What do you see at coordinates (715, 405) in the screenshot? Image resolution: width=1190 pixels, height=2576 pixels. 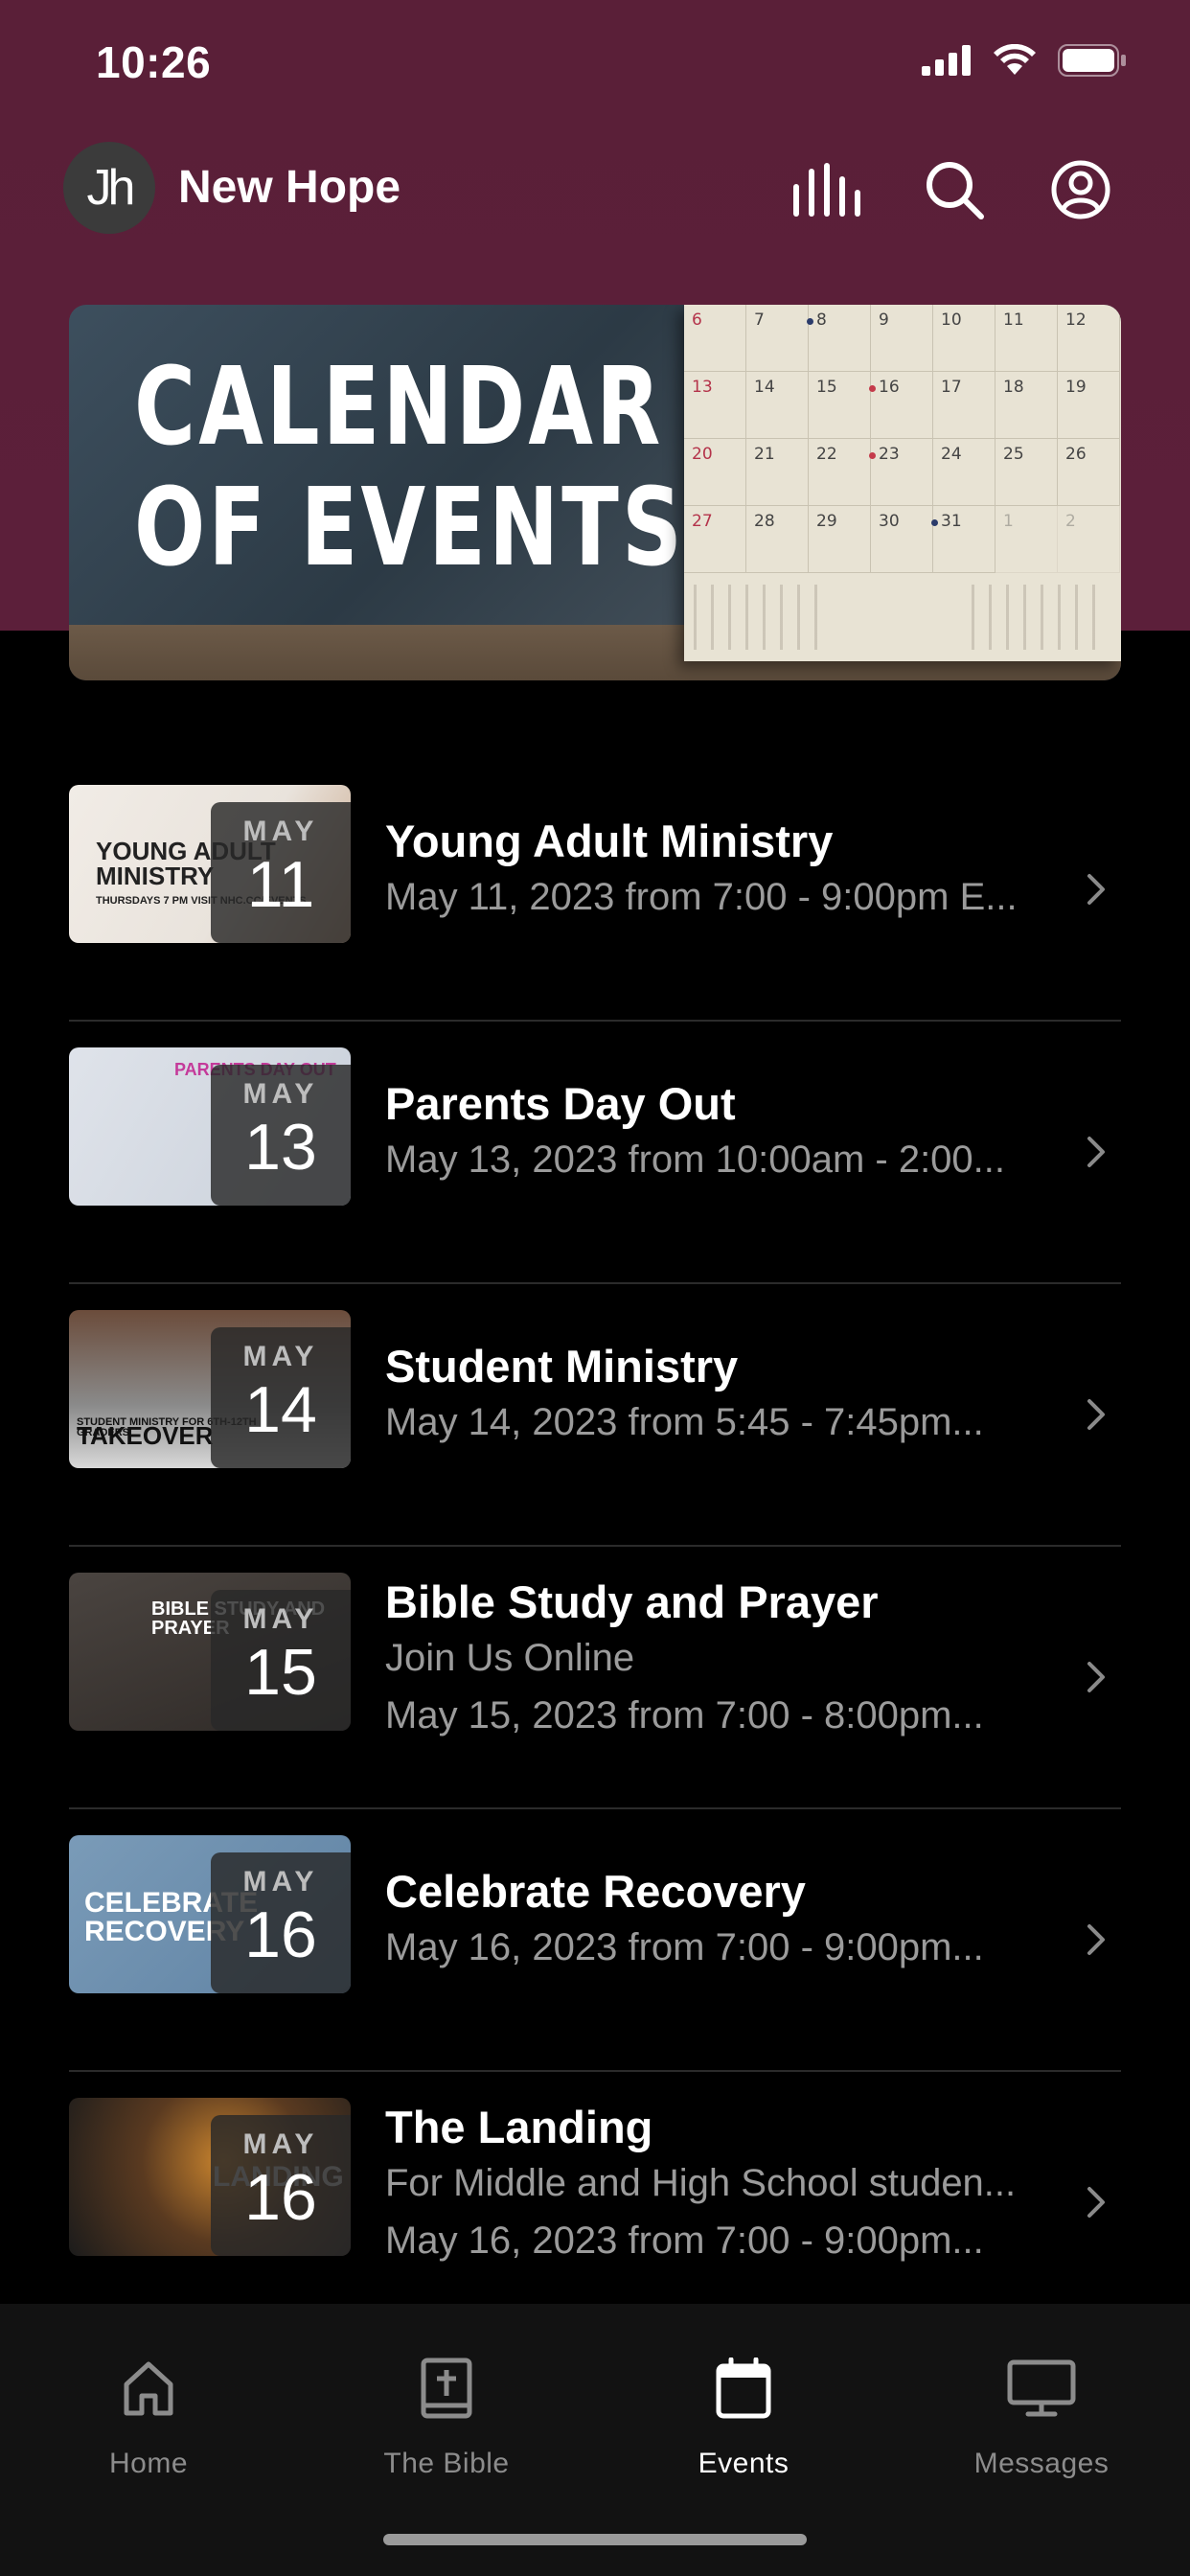 I see `calendar-day-cell: 13` at bounding box center [715, 405].